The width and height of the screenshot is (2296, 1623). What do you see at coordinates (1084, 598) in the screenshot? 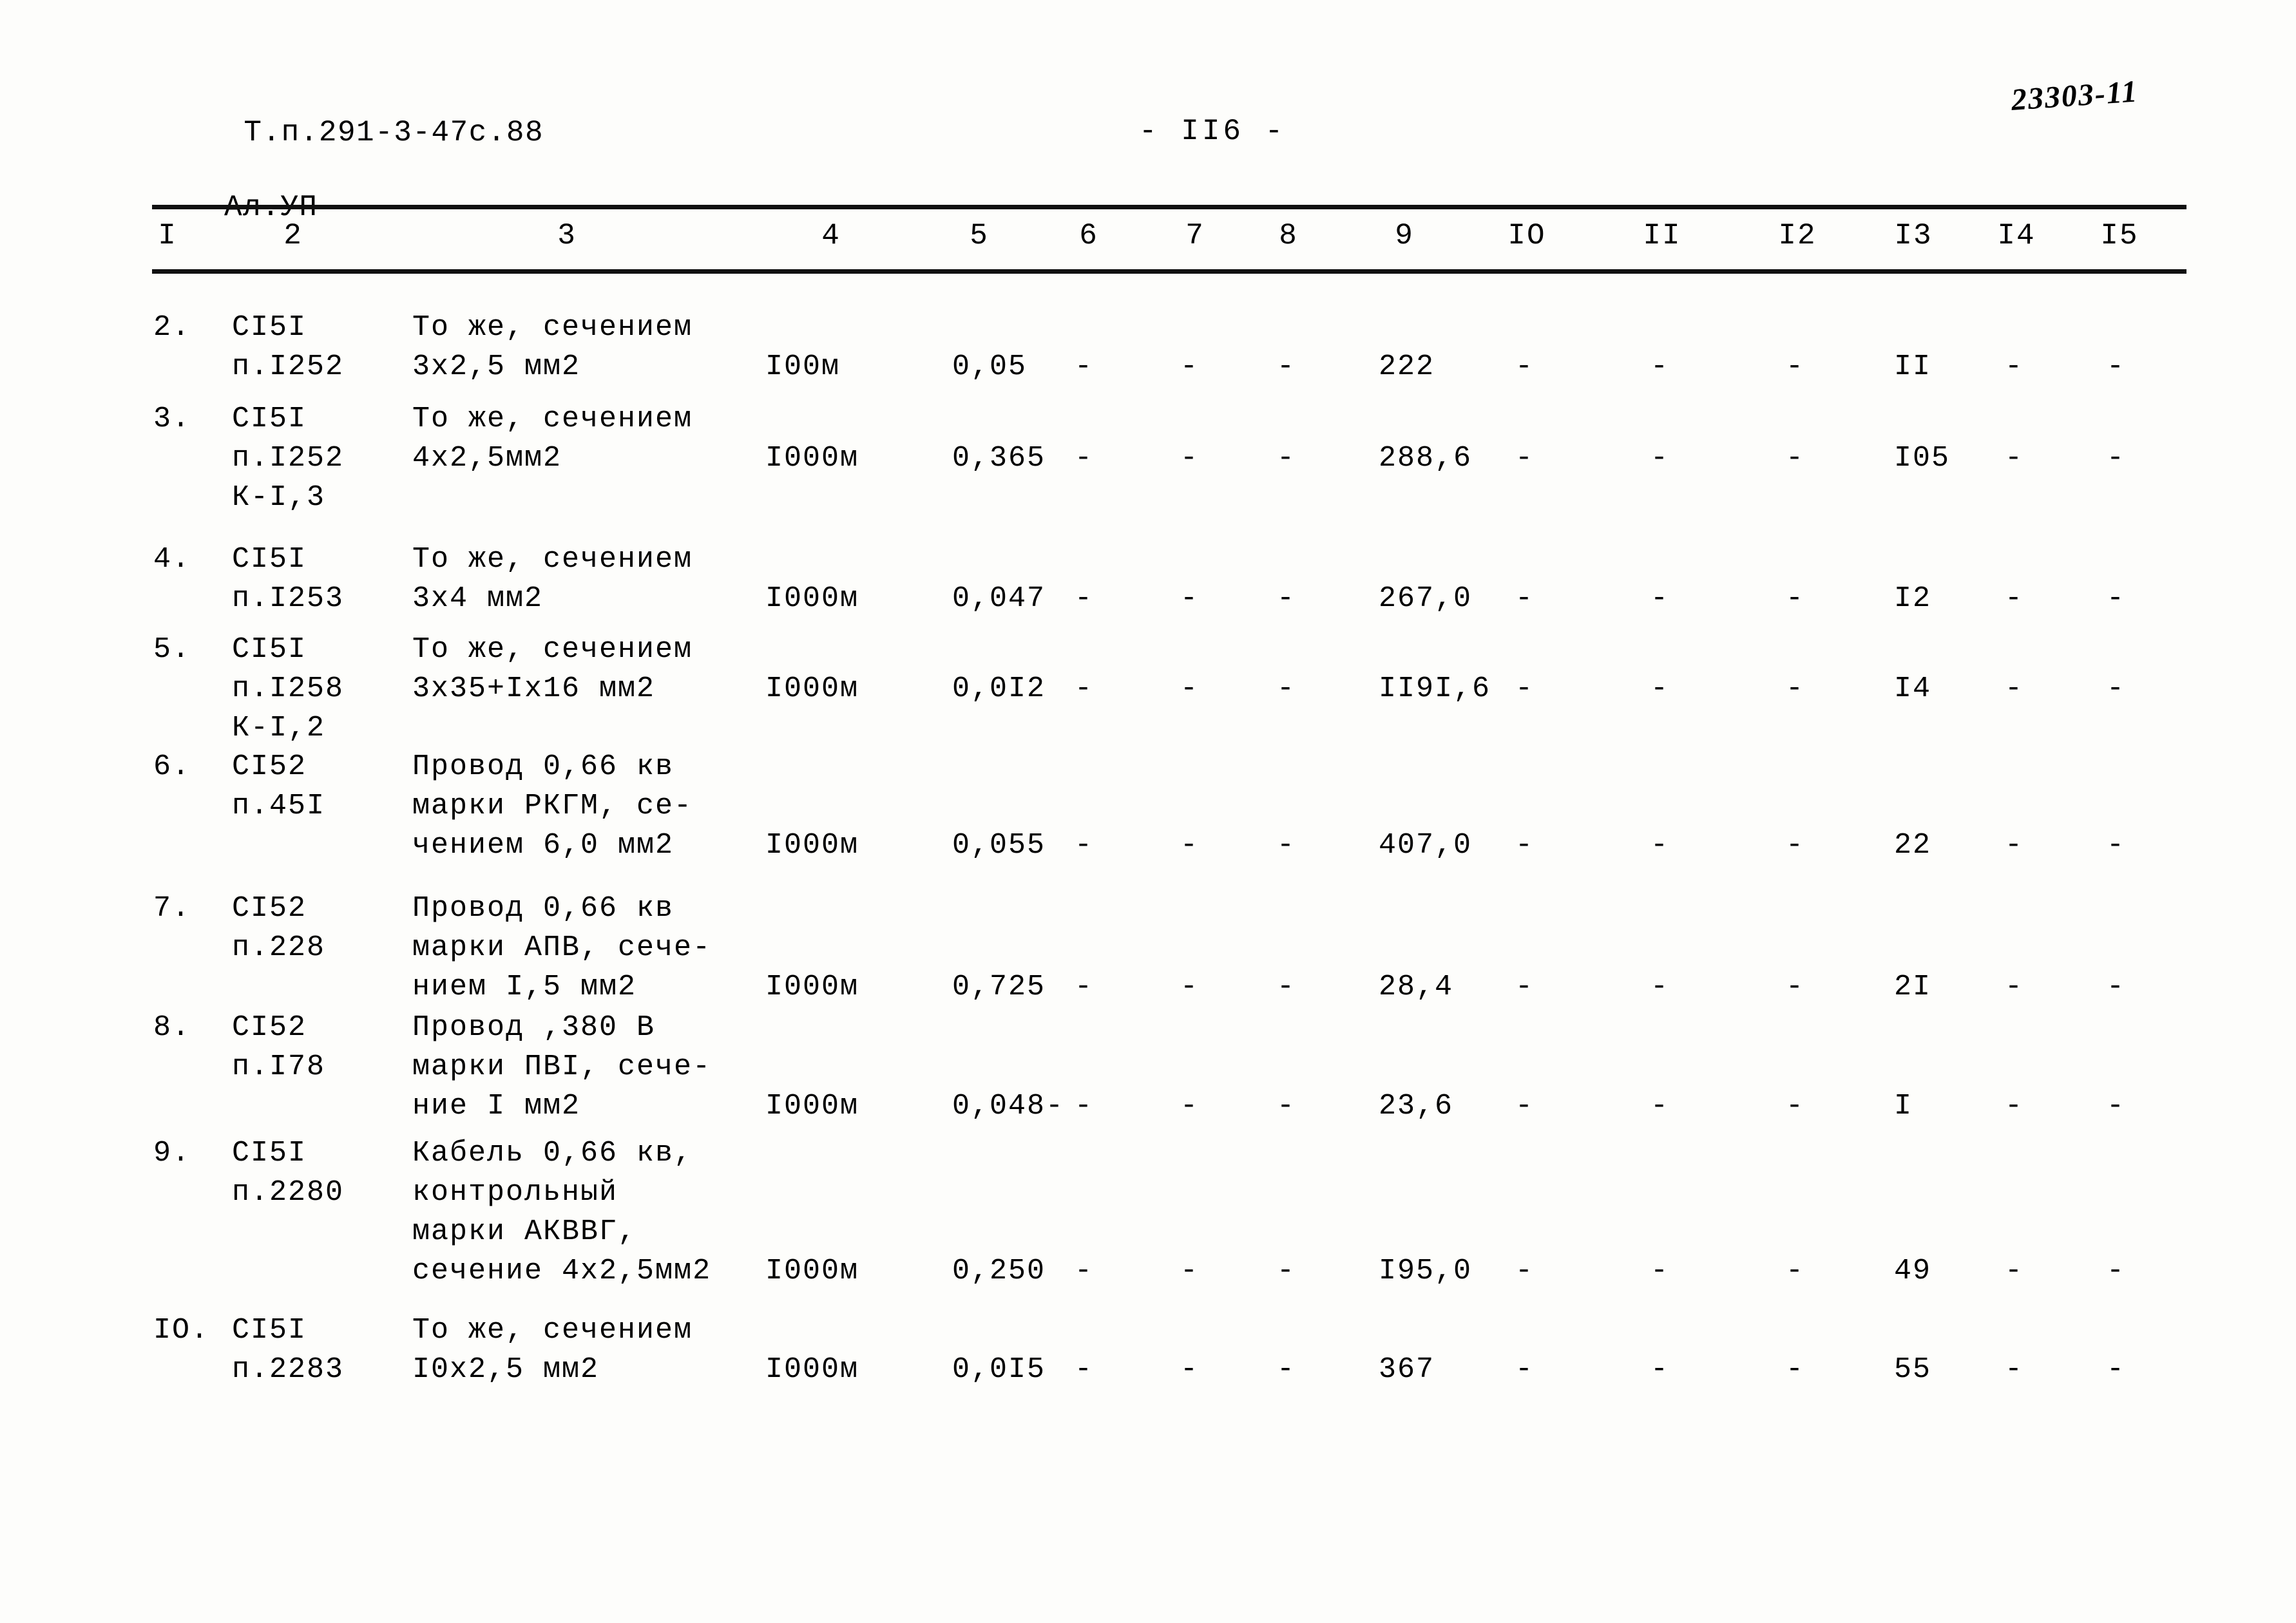
I see `row-3-c6: -` at bounding box center [1084, 598].